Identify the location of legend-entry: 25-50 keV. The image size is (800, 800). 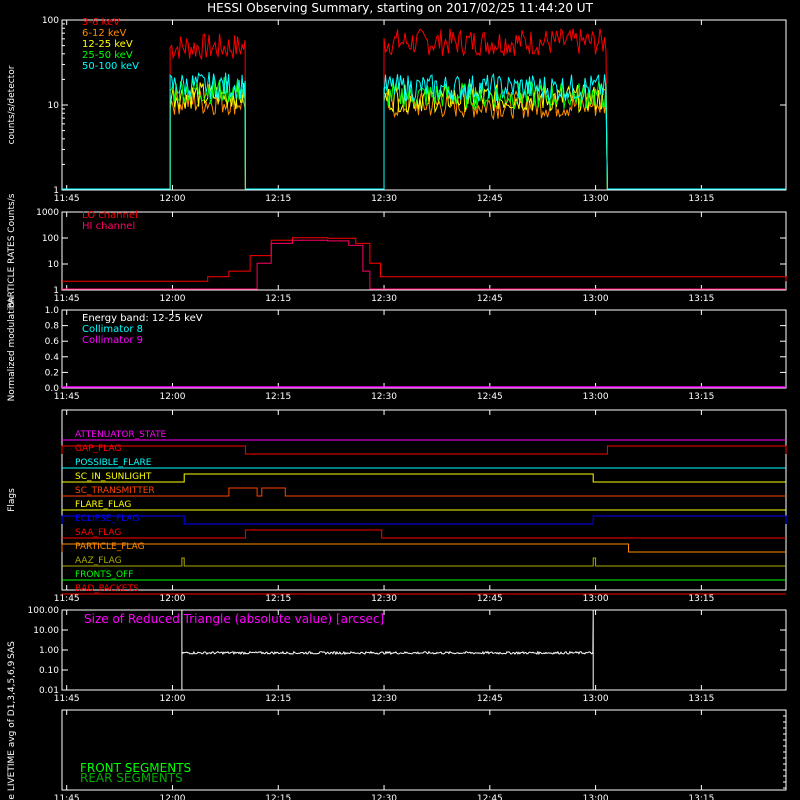
(107, 55).